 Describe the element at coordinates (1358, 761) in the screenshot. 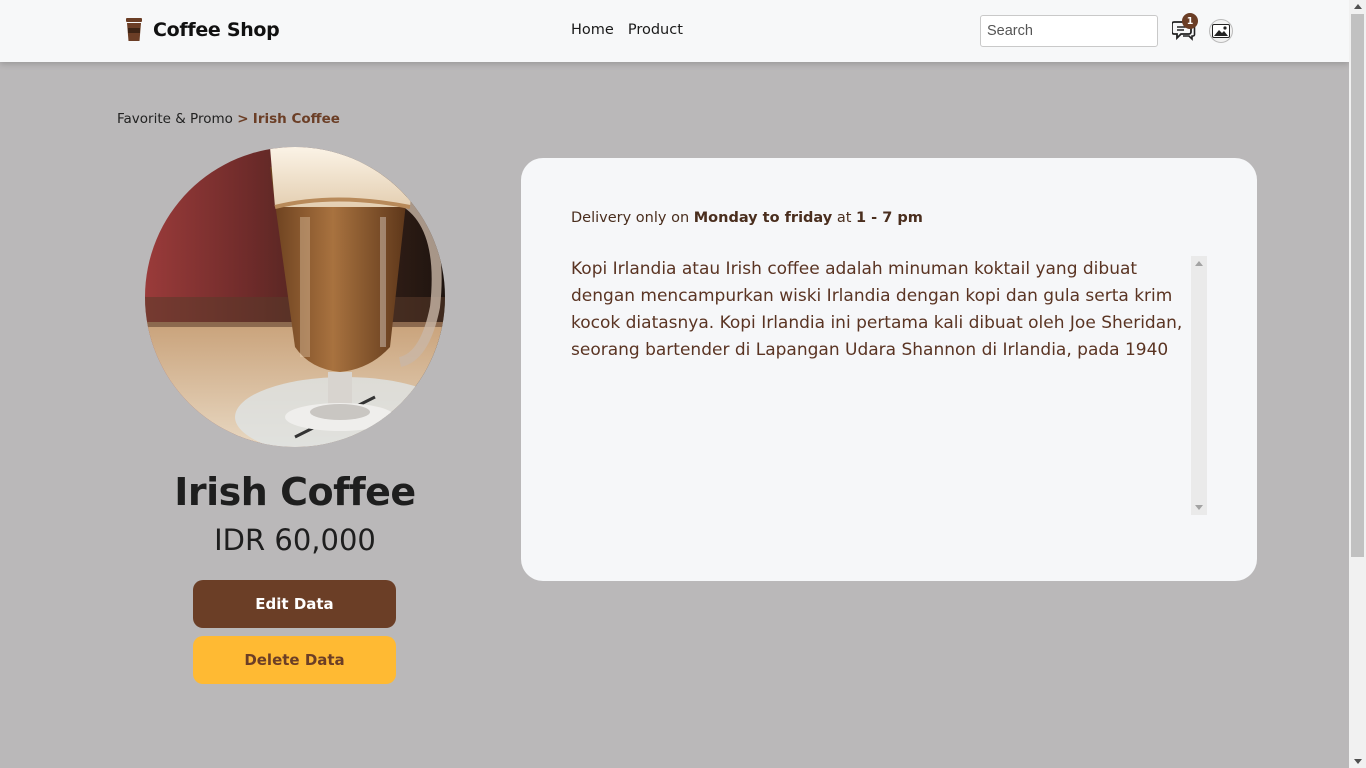

I see `scroll-down-arrow` at that location.